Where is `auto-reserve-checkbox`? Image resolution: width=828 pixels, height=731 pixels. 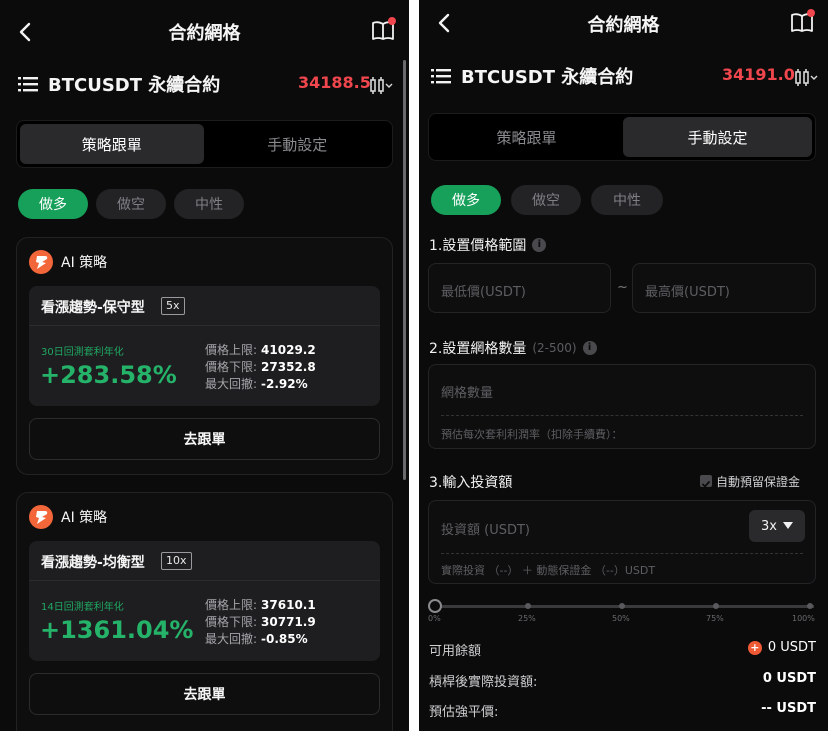 auto-reserve-checkbox is located at coordinates (706, 481).